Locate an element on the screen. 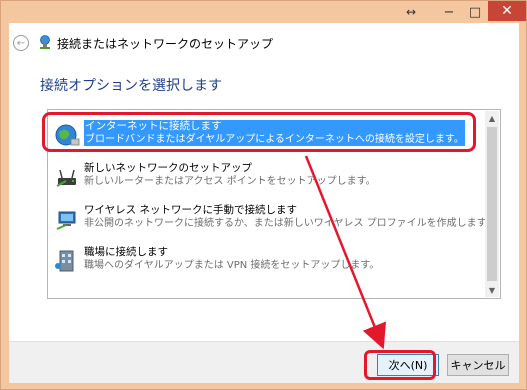 The width and height of the screenshot is (527, 390). scroll-up-arrow-icon: ▲ is located at coordinates (492, 118).